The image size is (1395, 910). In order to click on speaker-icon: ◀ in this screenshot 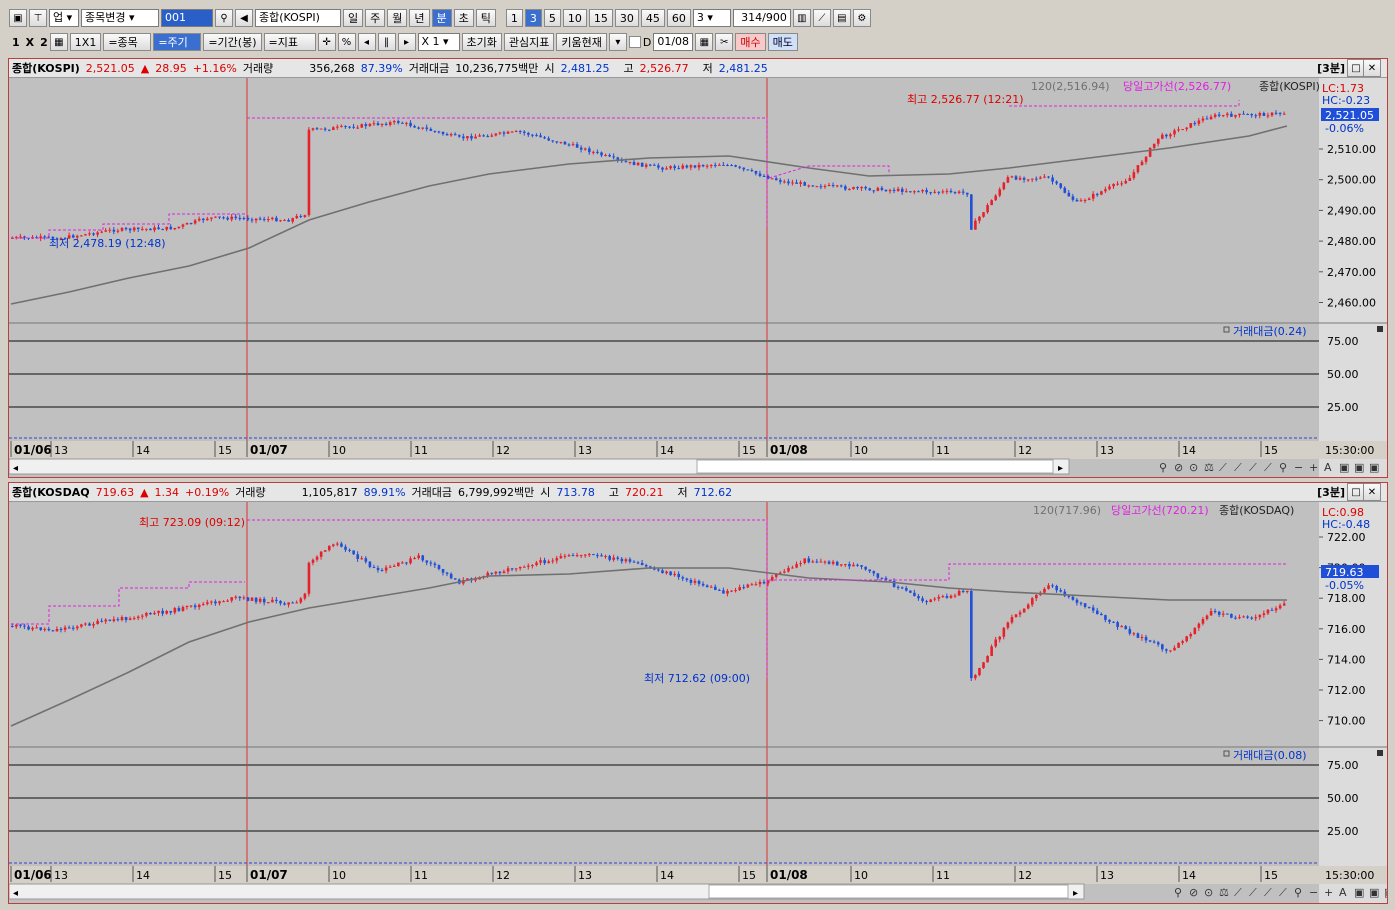, I will do `click(244, 18)`.